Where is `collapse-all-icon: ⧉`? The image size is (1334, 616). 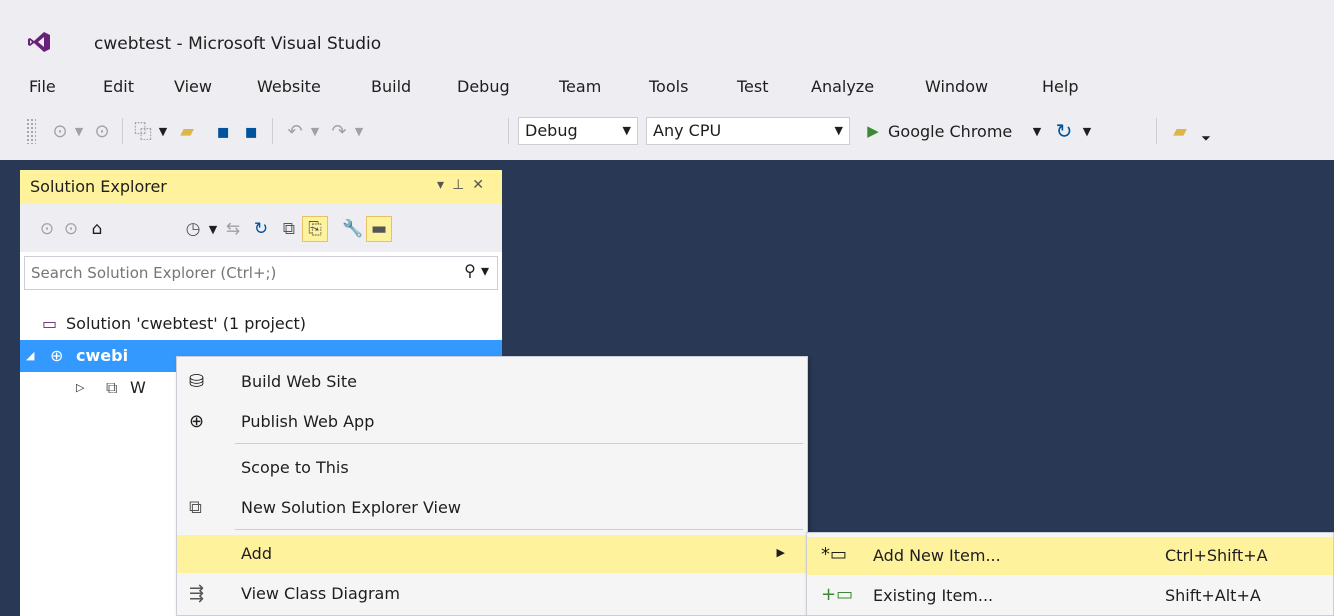 collapse-all-icon: ⧉ is located at coordinates (289, 229).